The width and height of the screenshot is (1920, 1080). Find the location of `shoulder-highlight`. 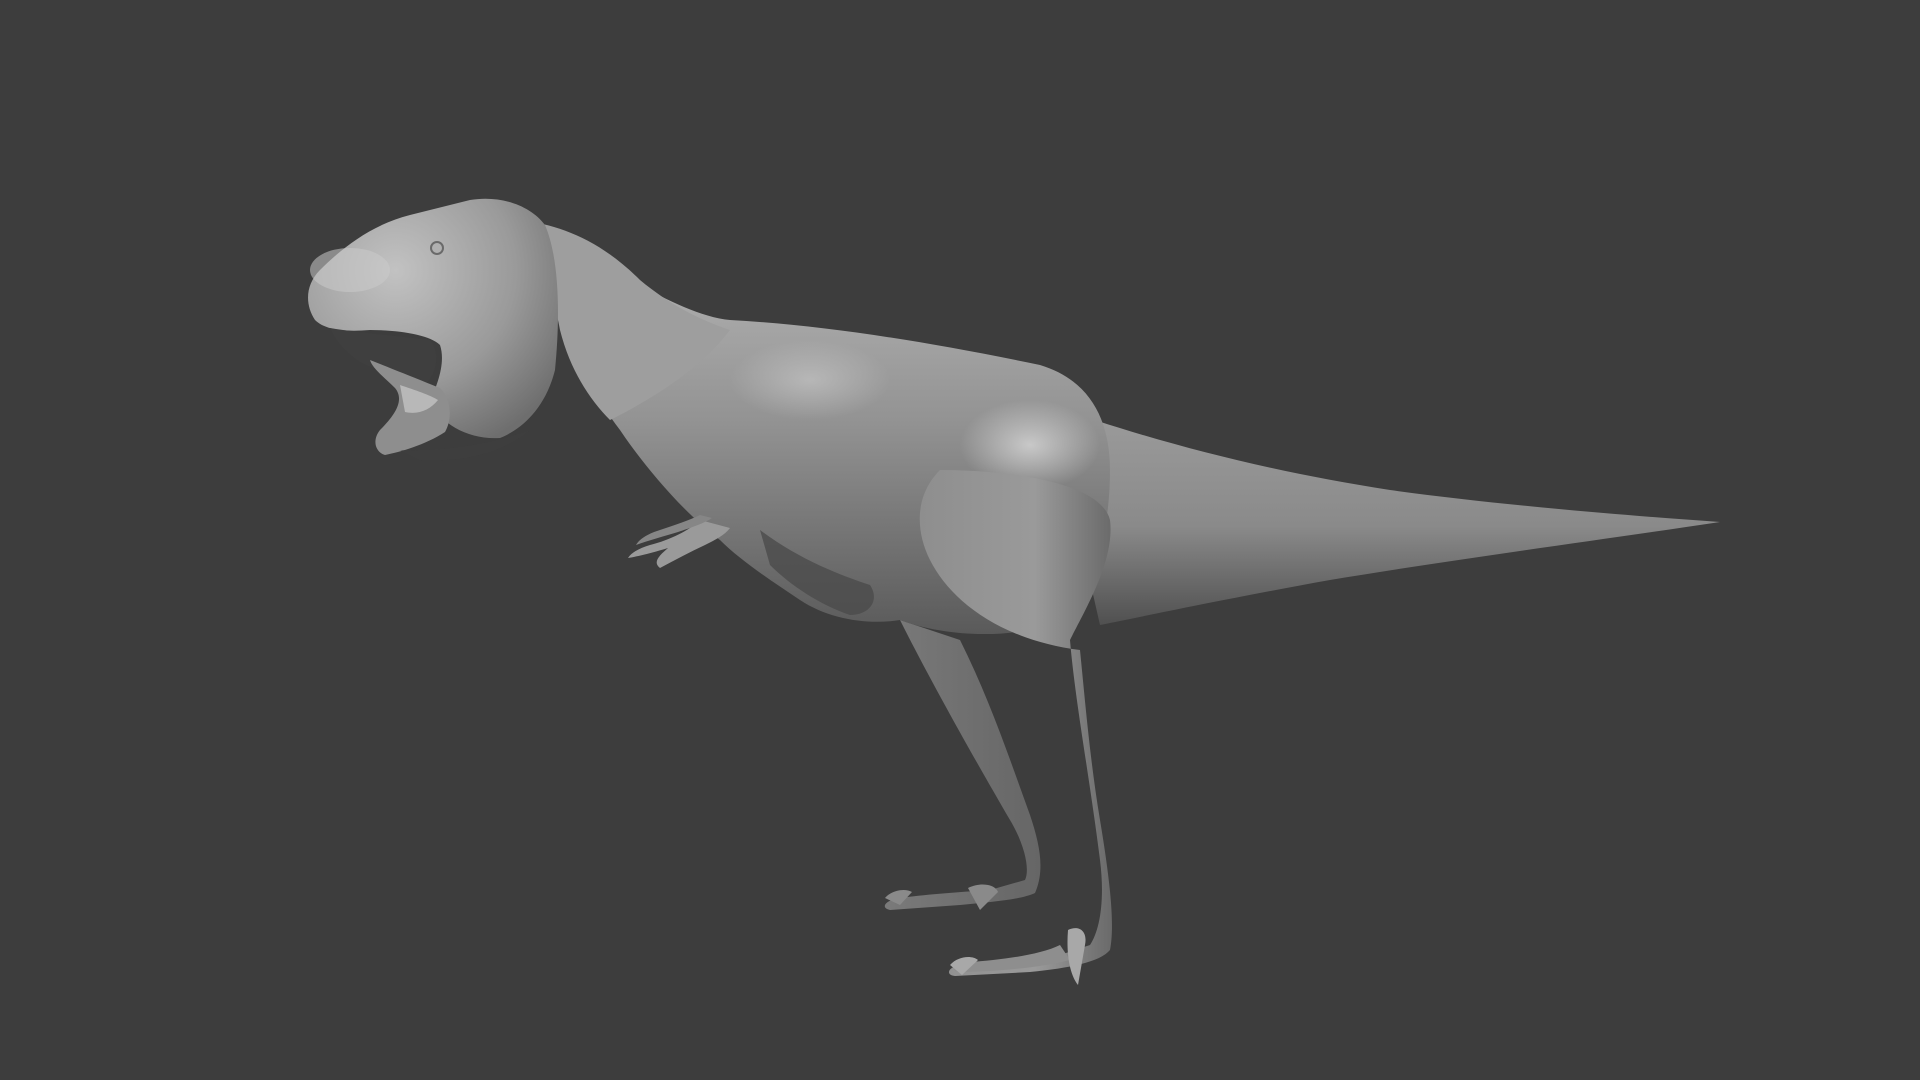

shoulder-highlight is located at coordinates (810, 380).